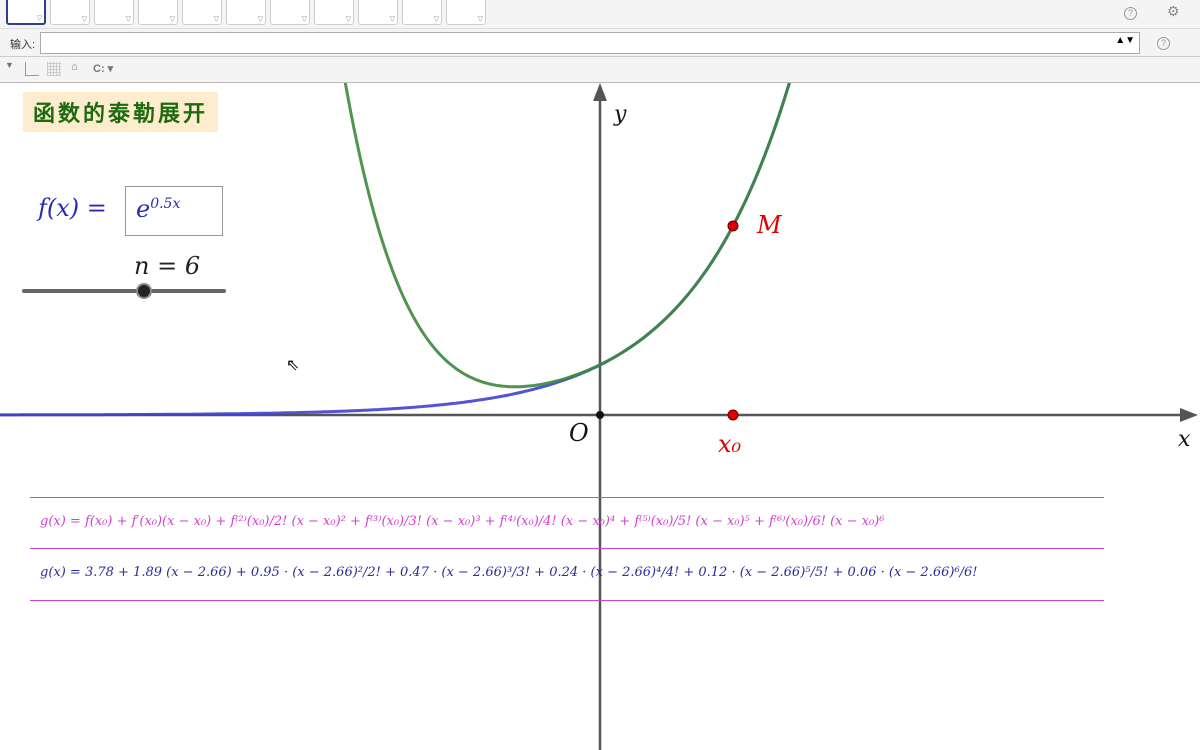 The height and width of the screenshot is (750, 1200). Describe the element at coordinates (114, 12) in the screenshot. I see `tool-line-button: ▽` at that location.